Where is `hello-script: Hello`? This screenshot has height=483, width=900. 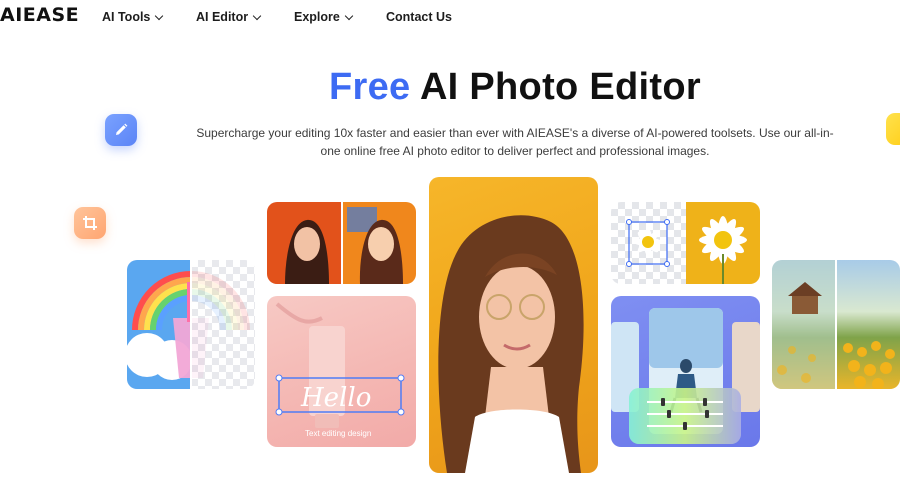
hello-script: Hello is located at coordinates (335, 398).